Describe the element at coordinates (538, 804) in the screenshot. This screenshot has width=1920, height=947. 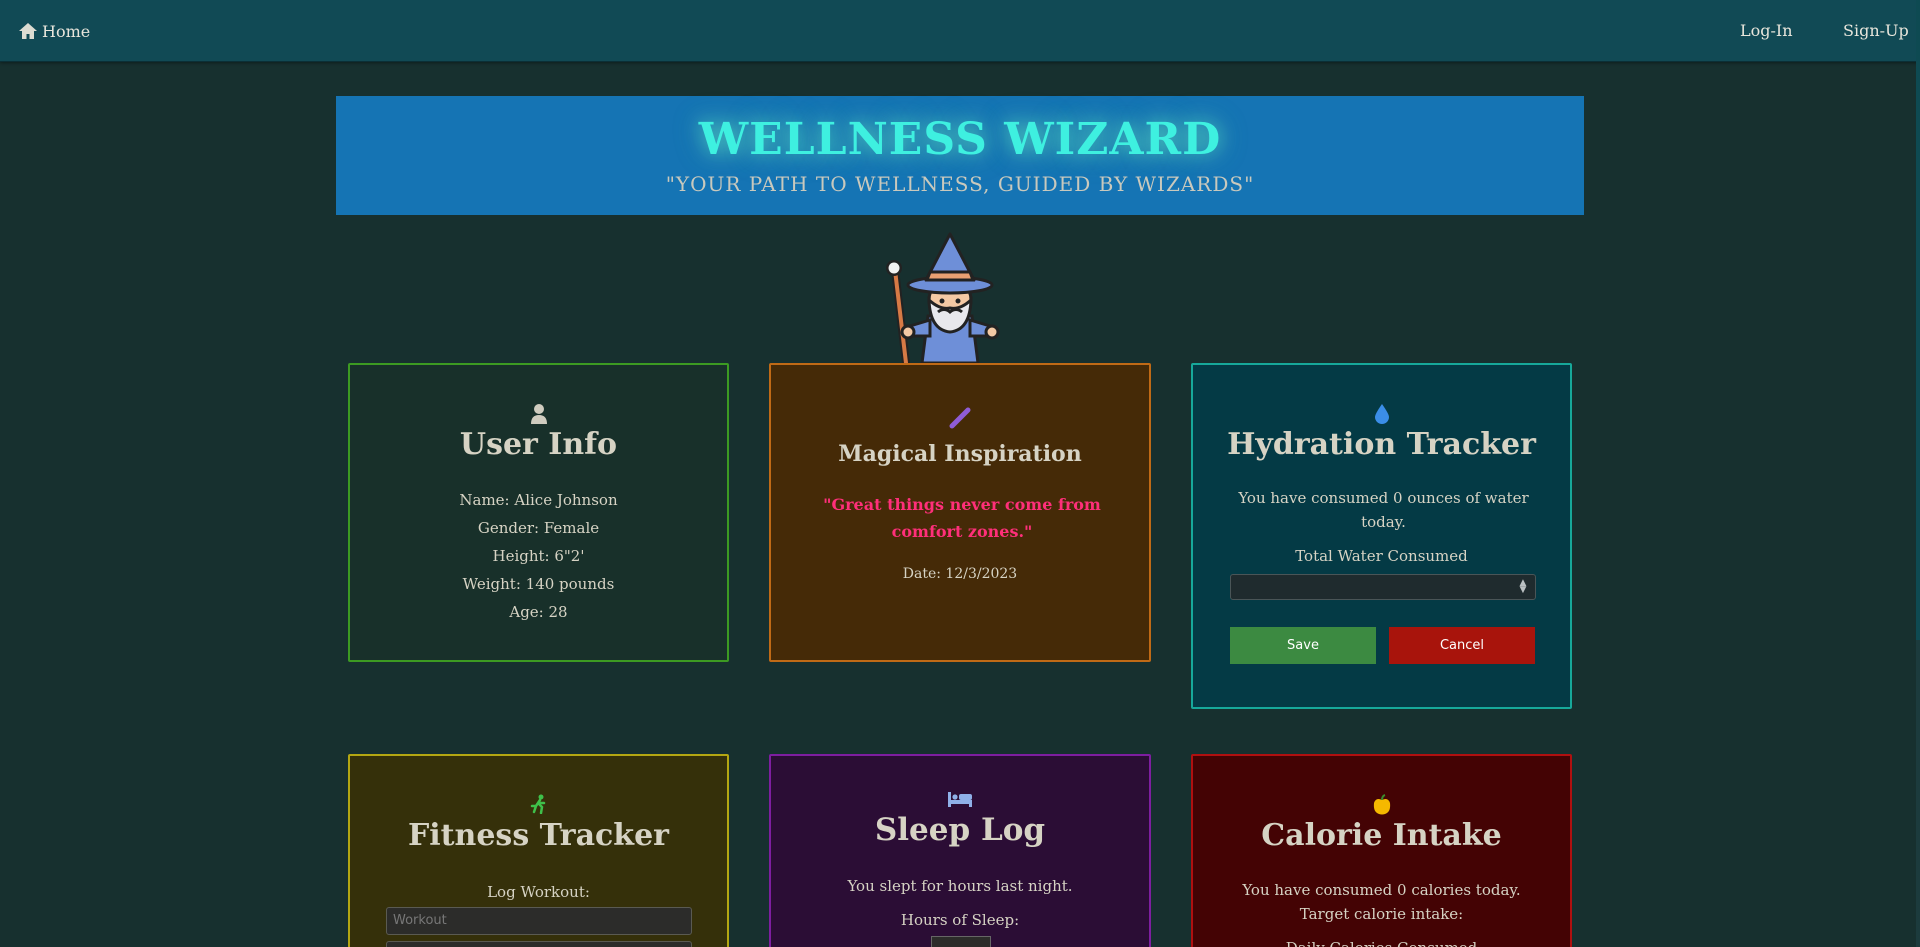
I see `running-icon` at that location.